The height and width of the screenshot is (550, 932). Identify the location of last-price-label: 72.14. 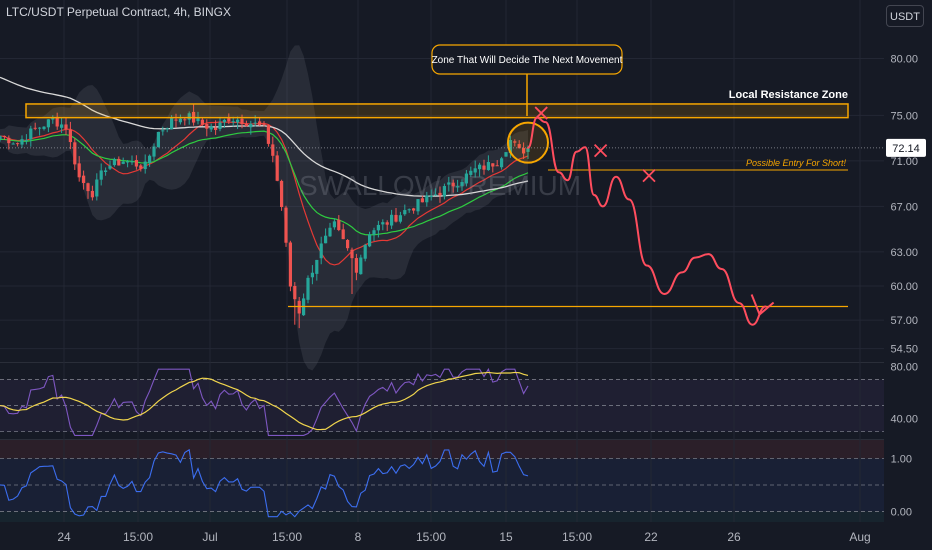
(906, 149).